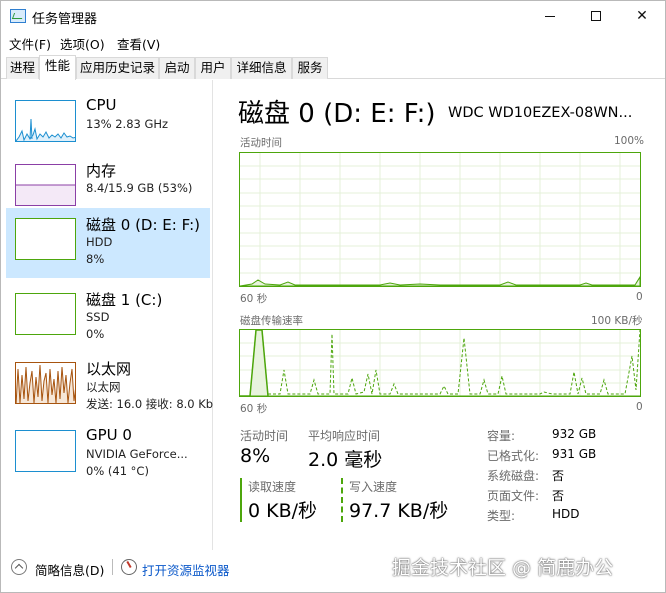 The width and height of the screenshot is (666, 593). What do you see at coordinates (129, 567) in the screenshot?
I see `resource-monitor-icon` at bounding box center [129, 567].